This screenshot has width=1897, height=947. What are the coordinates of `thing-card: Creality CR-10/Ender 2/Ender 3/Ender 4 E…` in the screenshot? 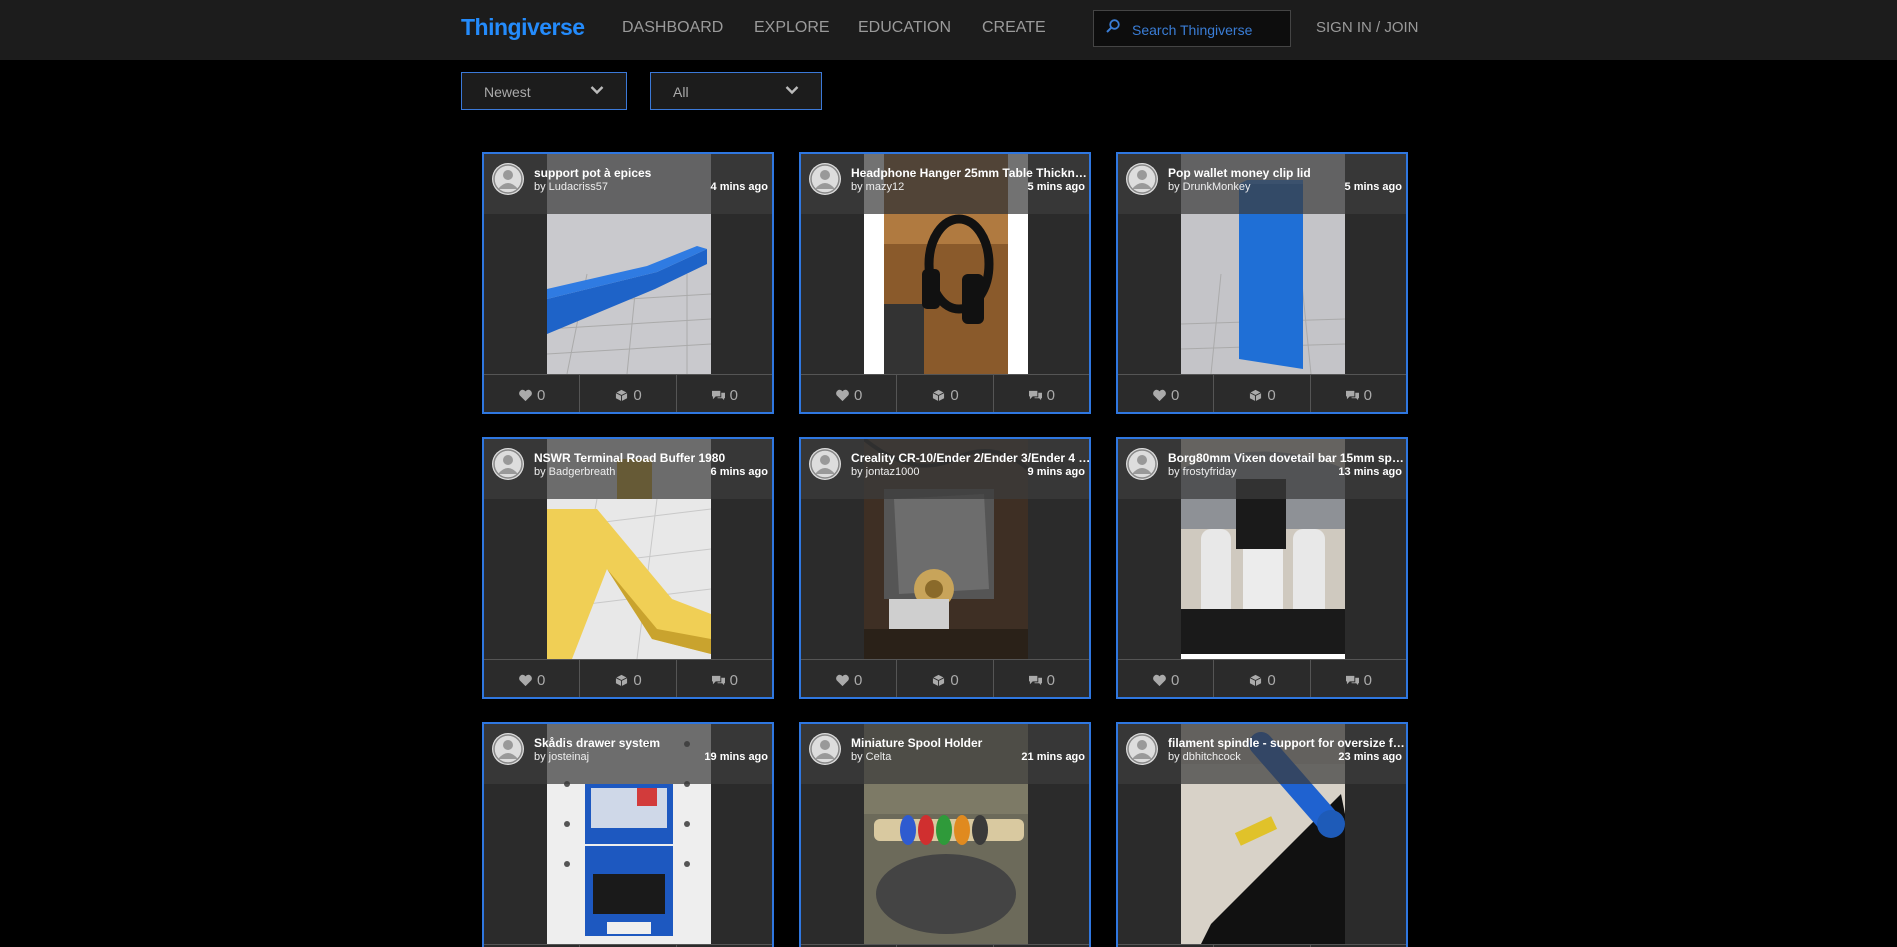 It's located at (945, 568).